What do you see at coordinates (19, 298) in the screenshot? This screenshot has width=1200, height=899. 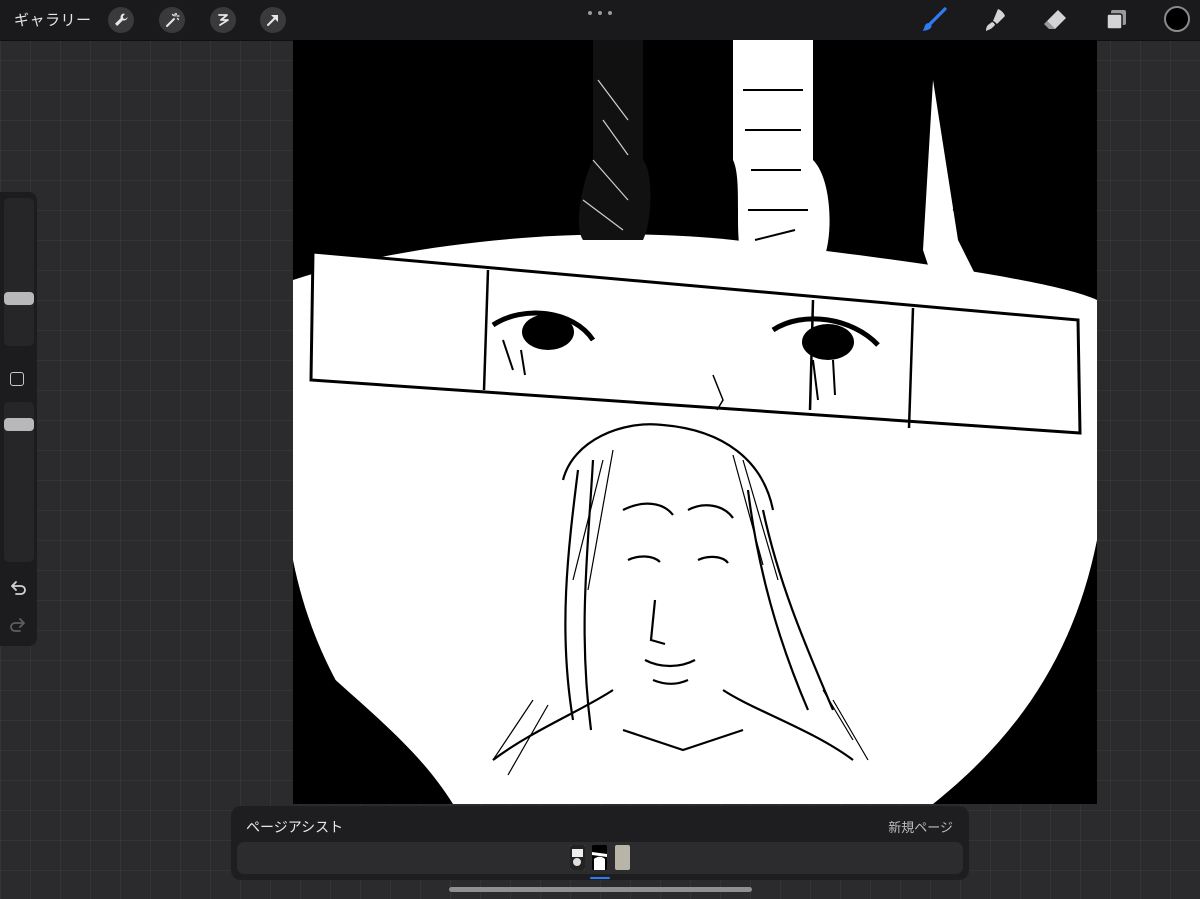 I see `brush-size-handle` at bounding box center [19, 298].